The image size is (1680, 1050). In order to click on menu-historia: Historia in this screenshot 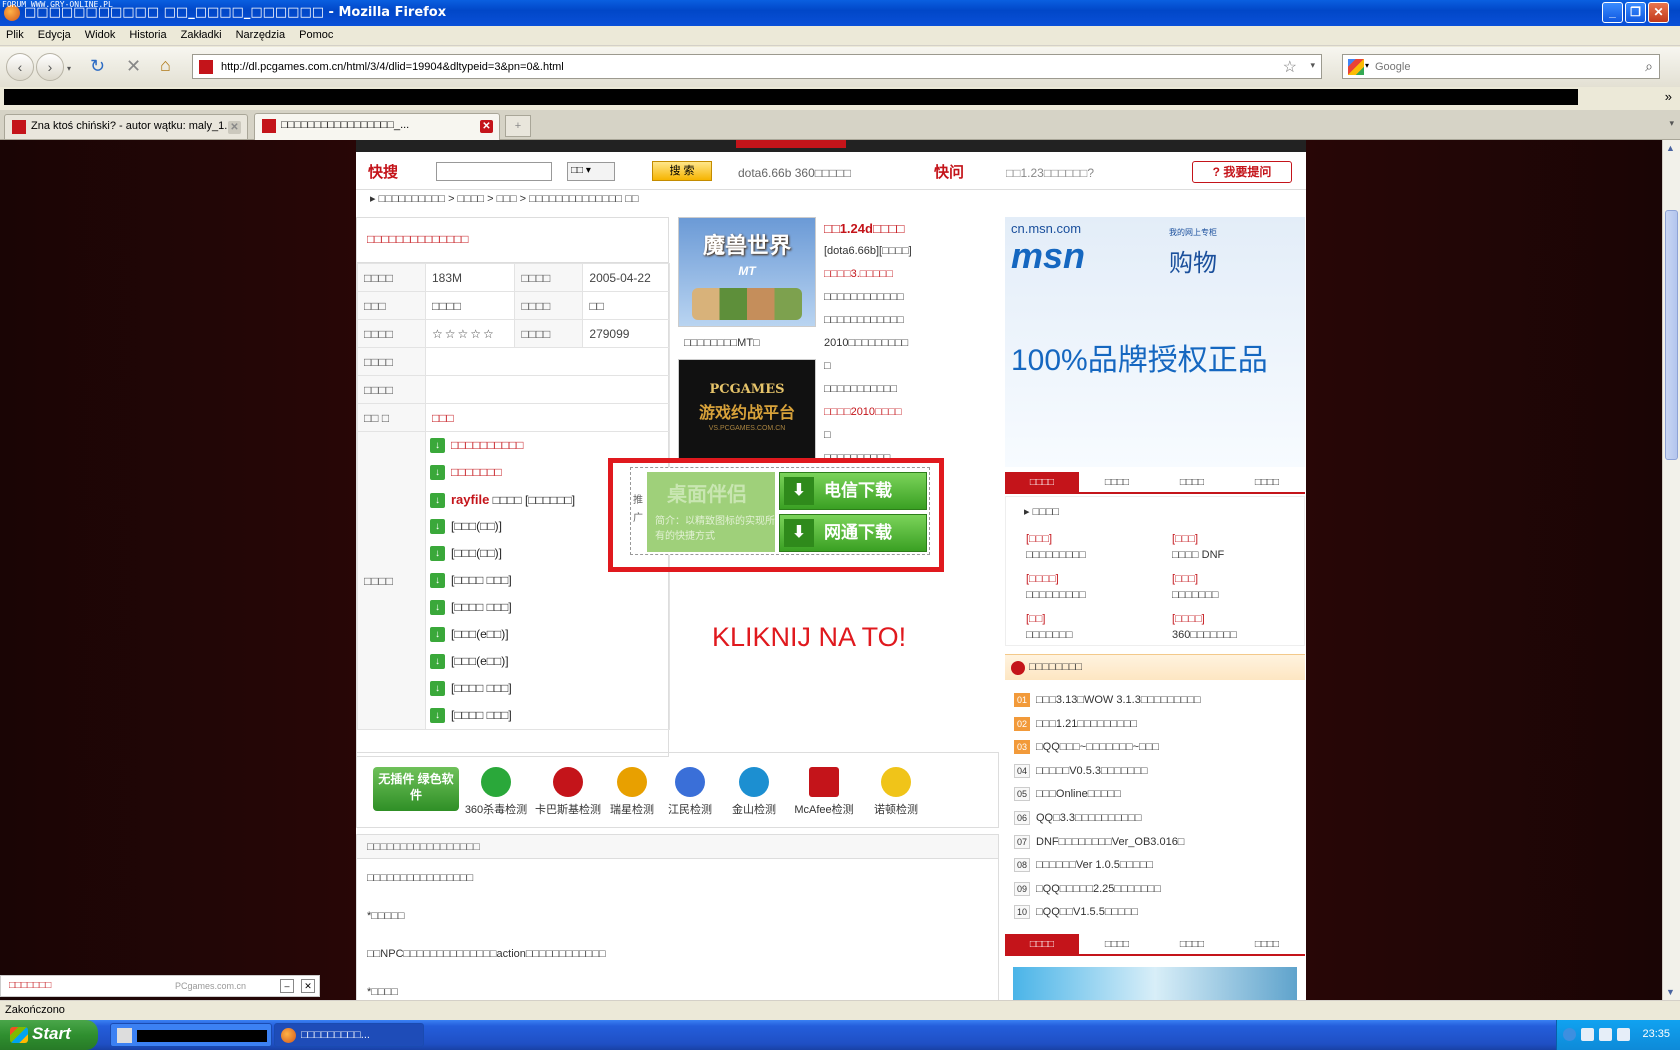, I will do `click(147, 33)`.